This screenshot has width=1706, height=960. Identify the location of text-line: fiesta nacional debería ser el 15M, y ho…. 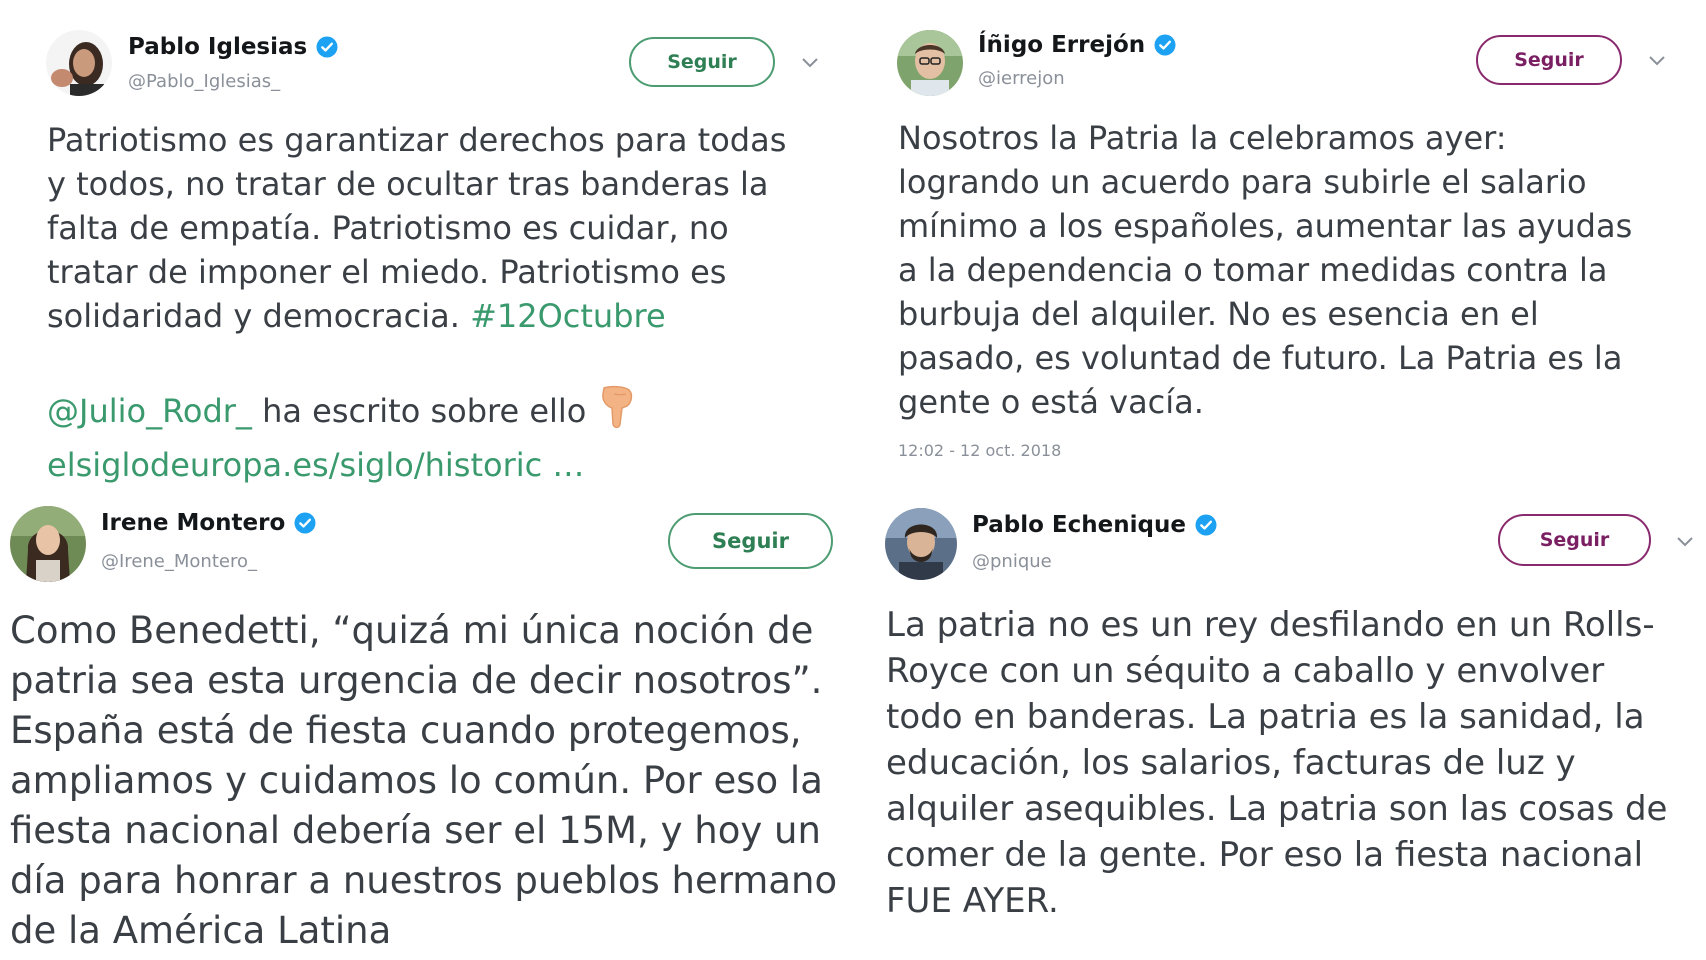
(415, 830).